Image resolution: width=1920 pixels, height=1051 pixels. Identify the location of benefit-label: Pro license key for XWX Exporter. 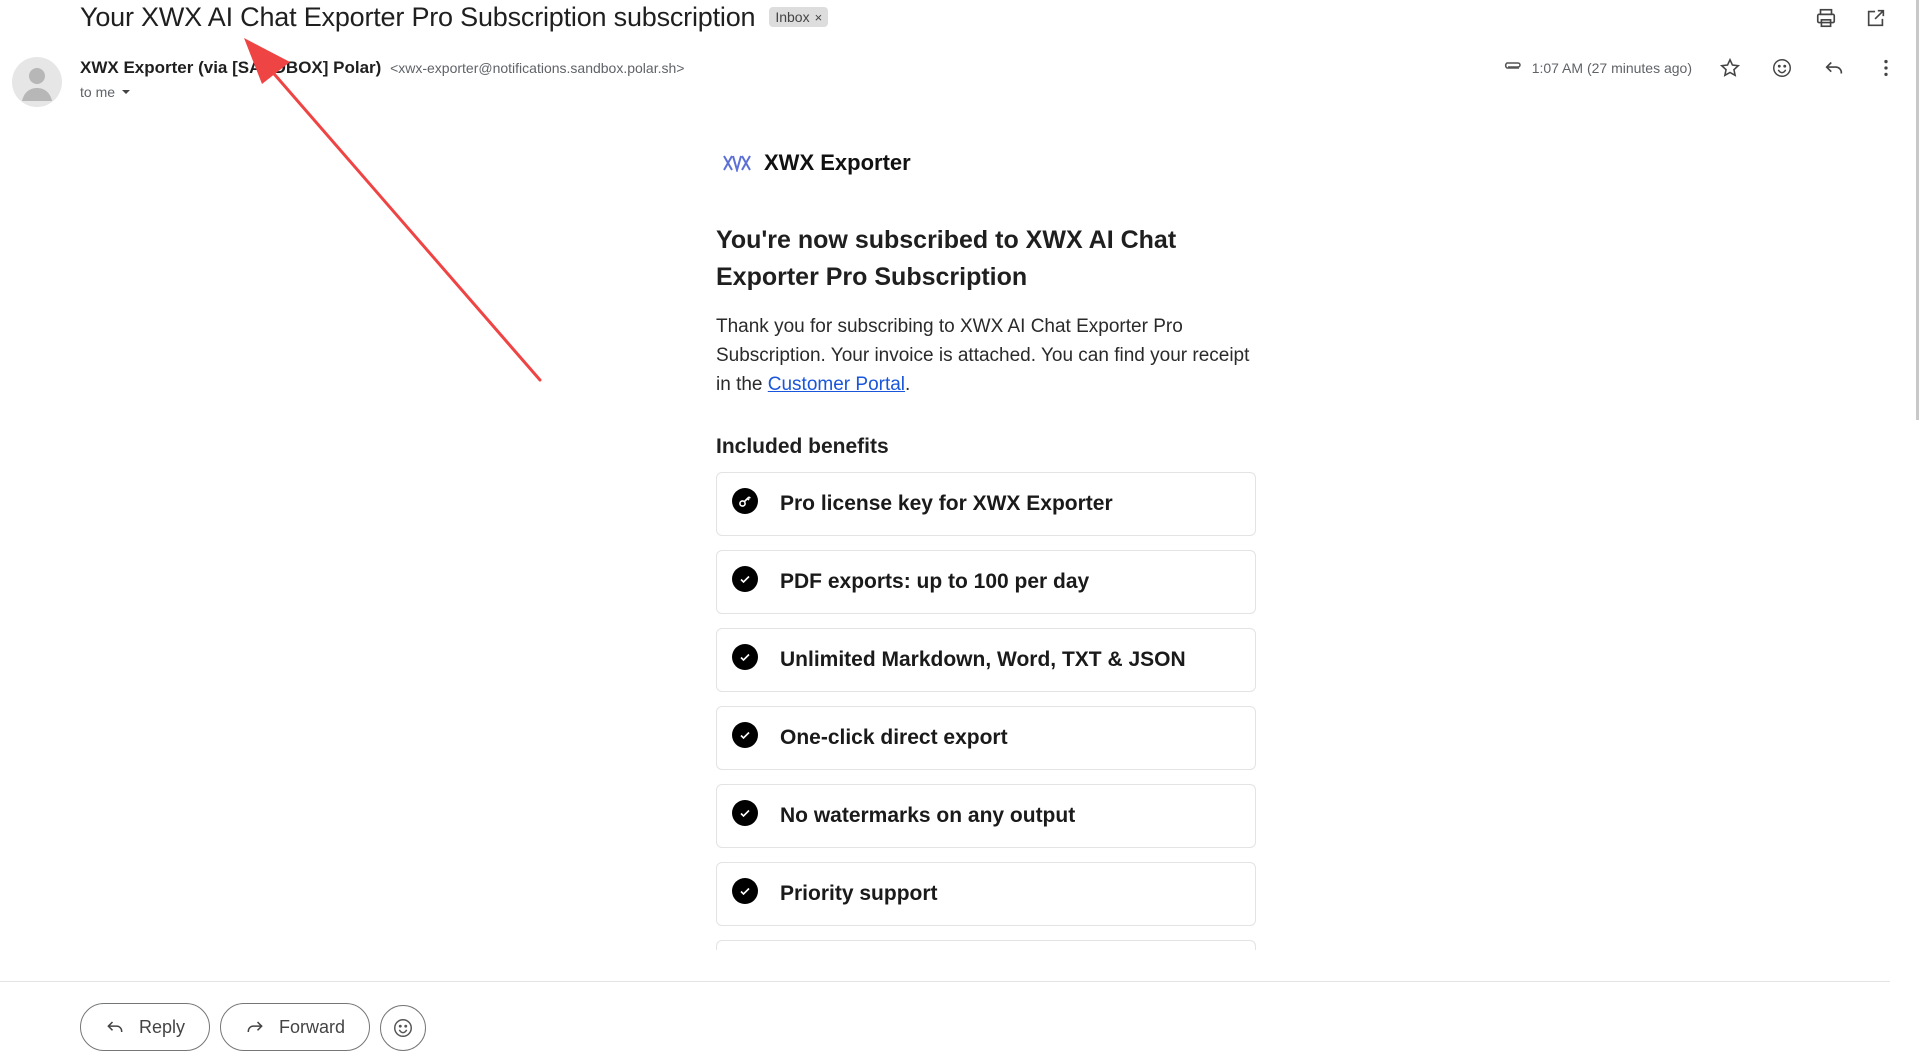
(946, 503).